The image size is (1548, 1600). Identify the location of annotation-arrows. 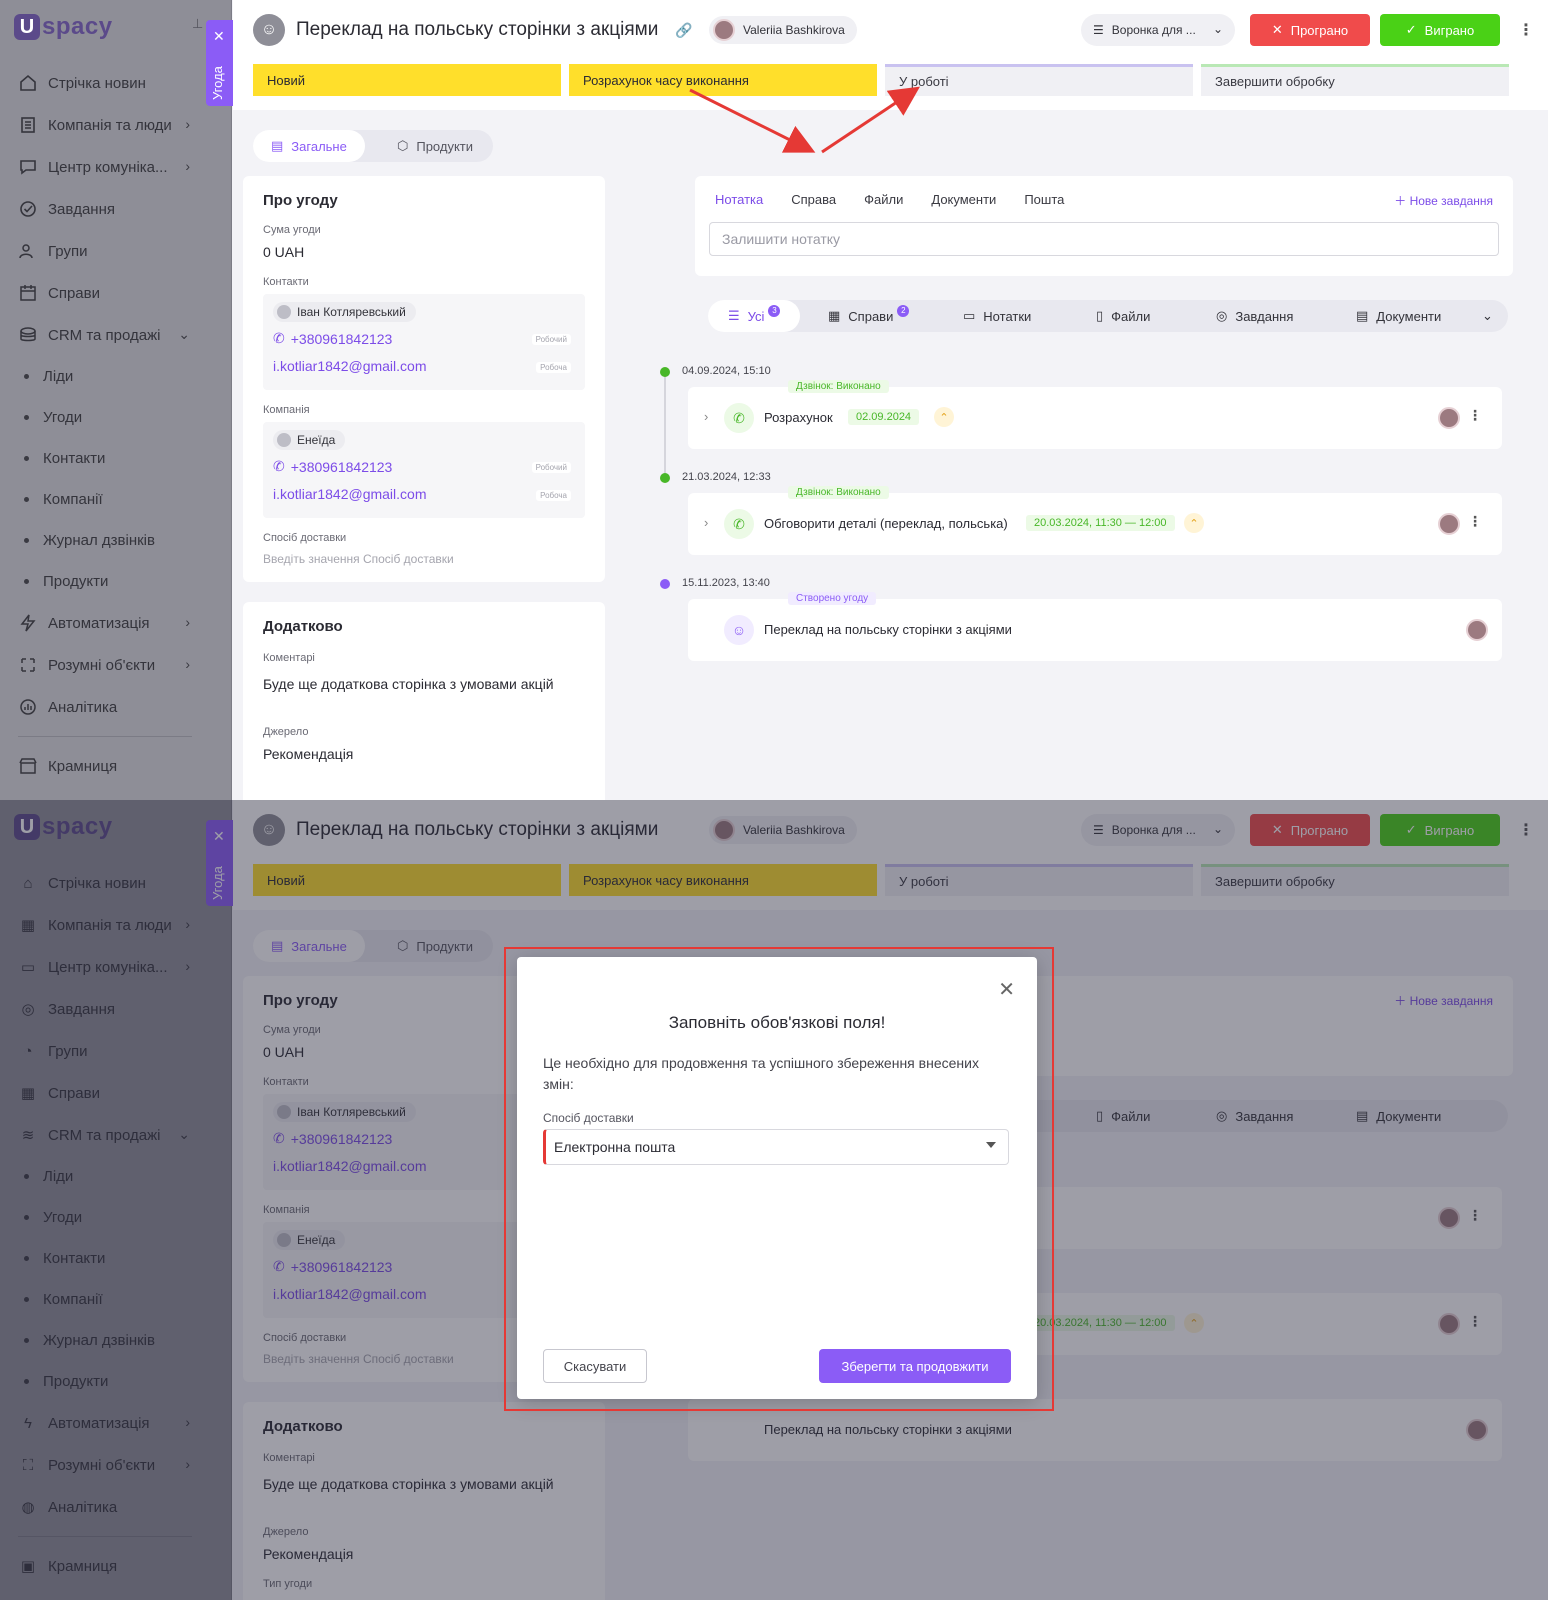
(804, 120).